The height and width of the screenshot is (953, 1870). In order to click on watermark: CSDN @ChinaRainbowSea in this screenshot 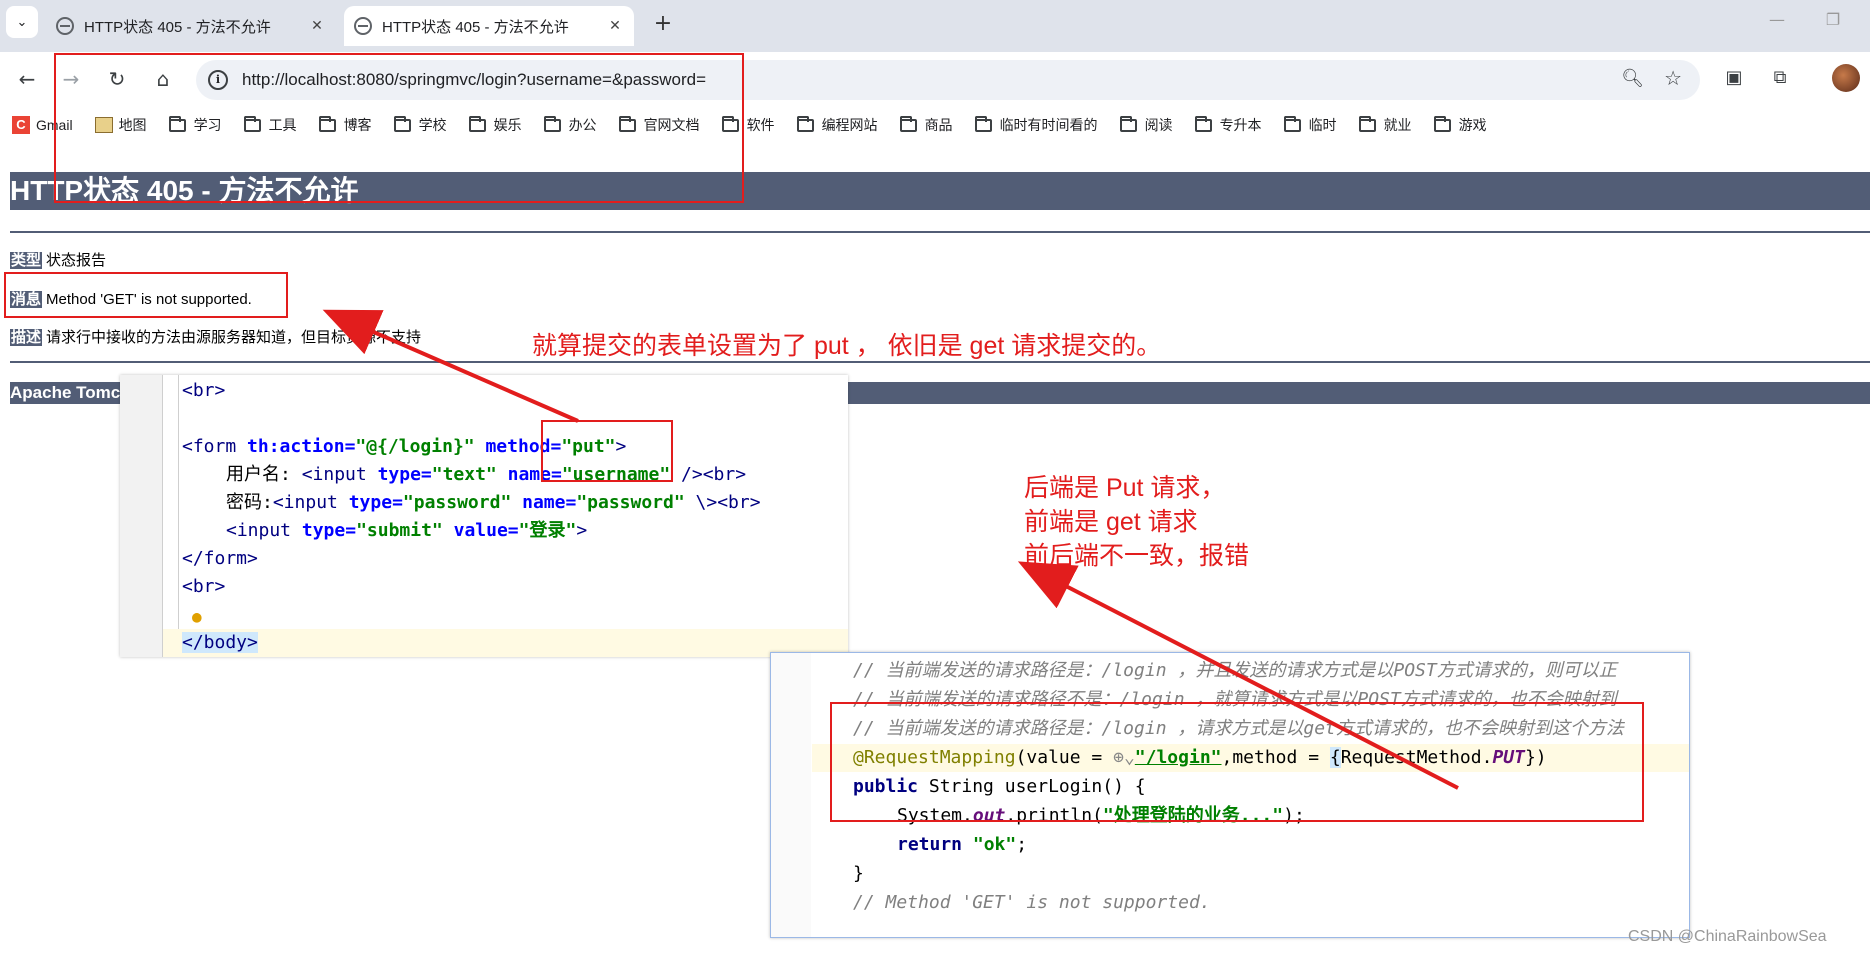, I will do `click(1727, 936)`.